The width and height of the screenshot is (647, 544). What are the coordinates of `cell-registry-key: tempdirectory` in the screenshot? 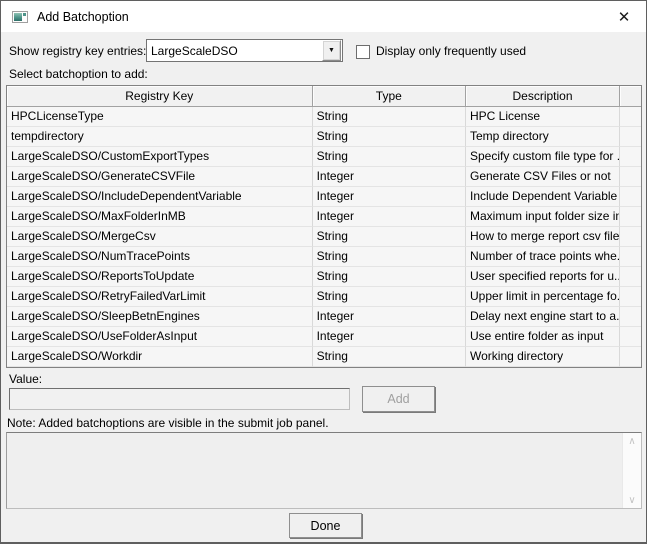 It's located at (160, 137).